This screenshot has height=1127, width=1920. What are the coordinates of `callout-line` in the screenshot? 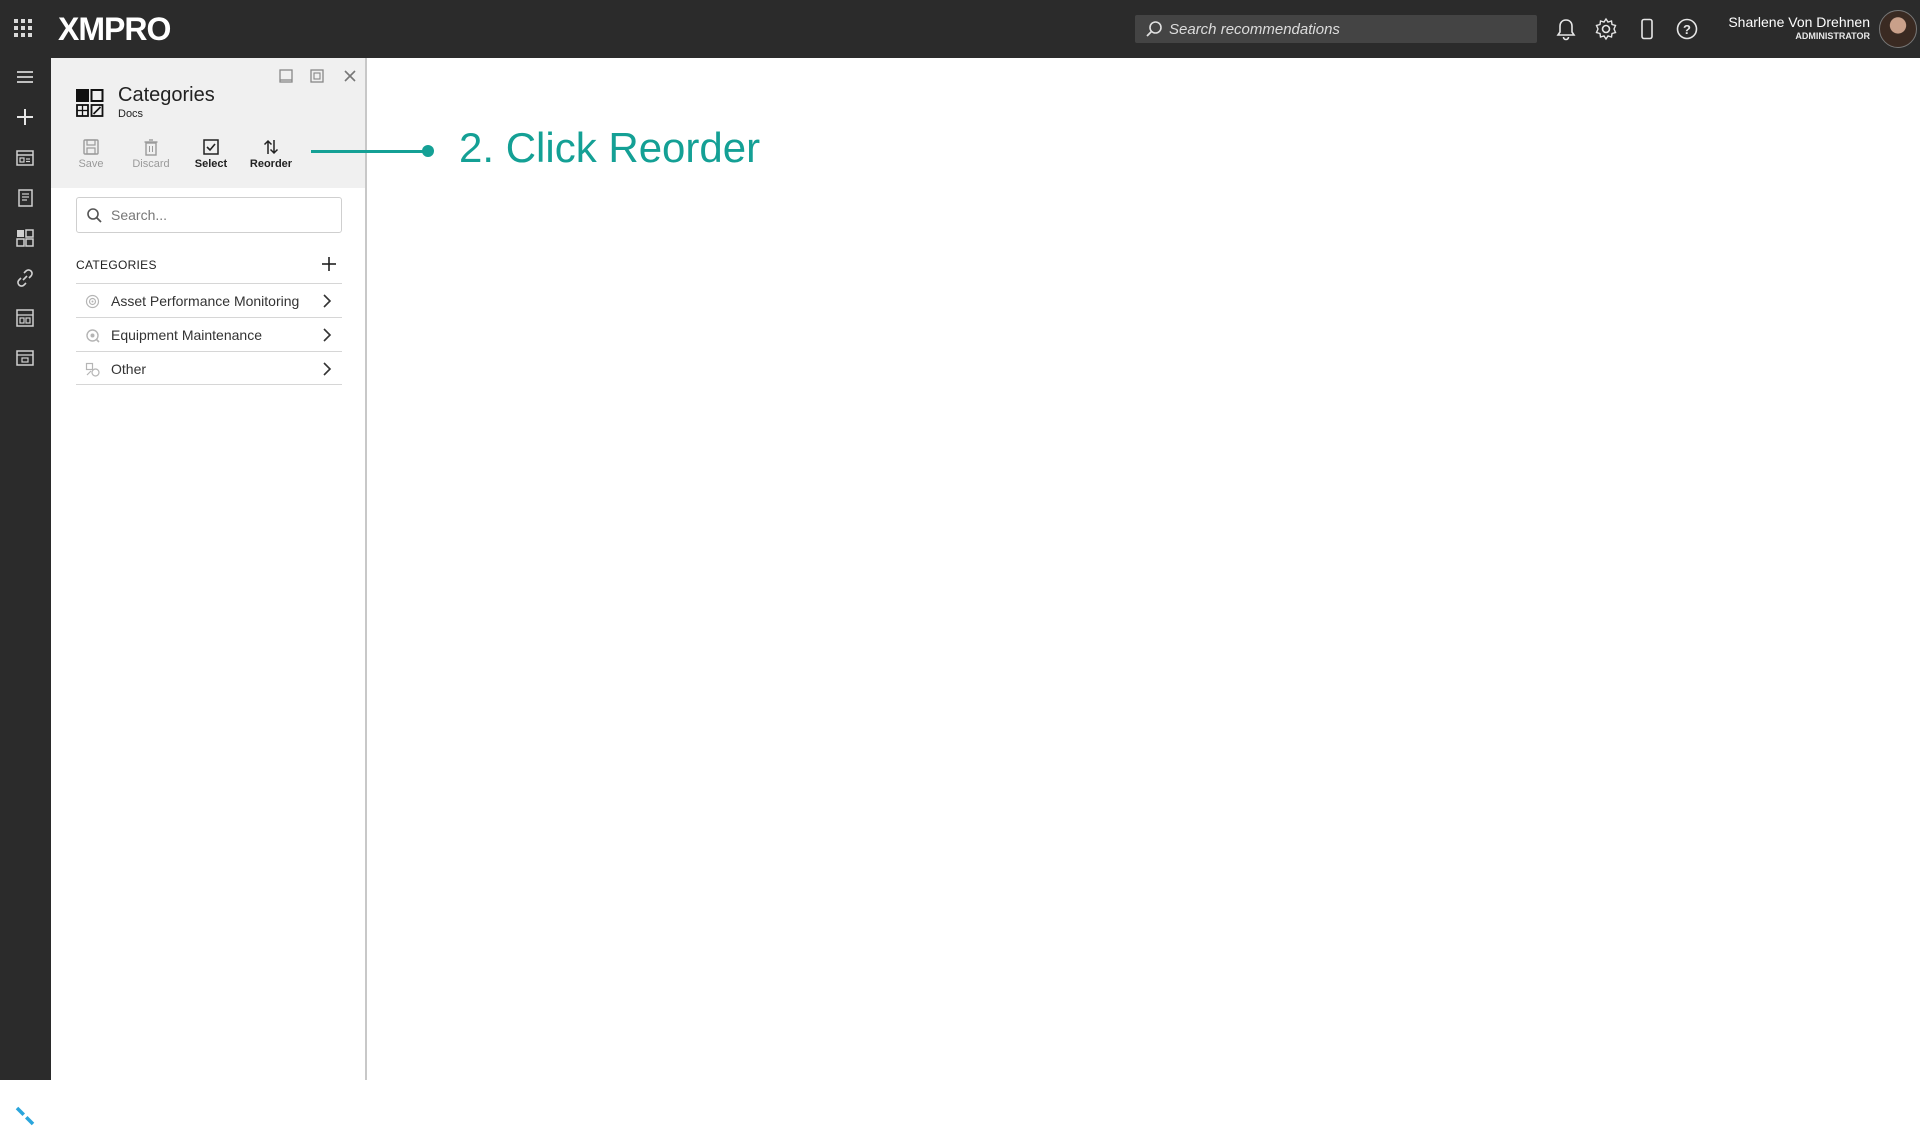 It's located at (369, 151).